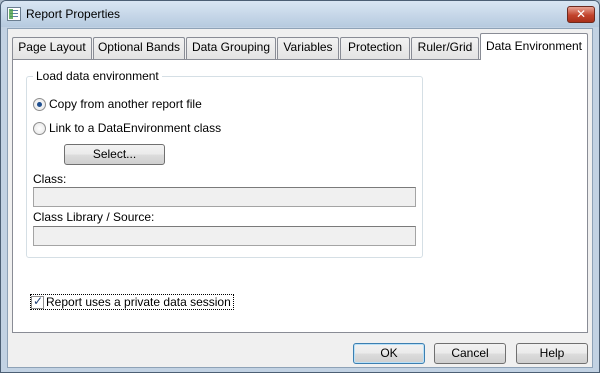 This screenshot has width=600, height=373. I want to click on close-button: ✕, so click(581, 14).